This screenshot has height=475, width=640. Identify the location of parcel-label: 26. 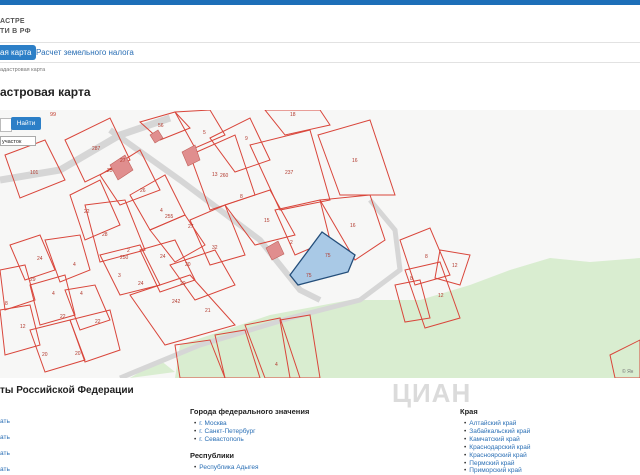
(143, 191).